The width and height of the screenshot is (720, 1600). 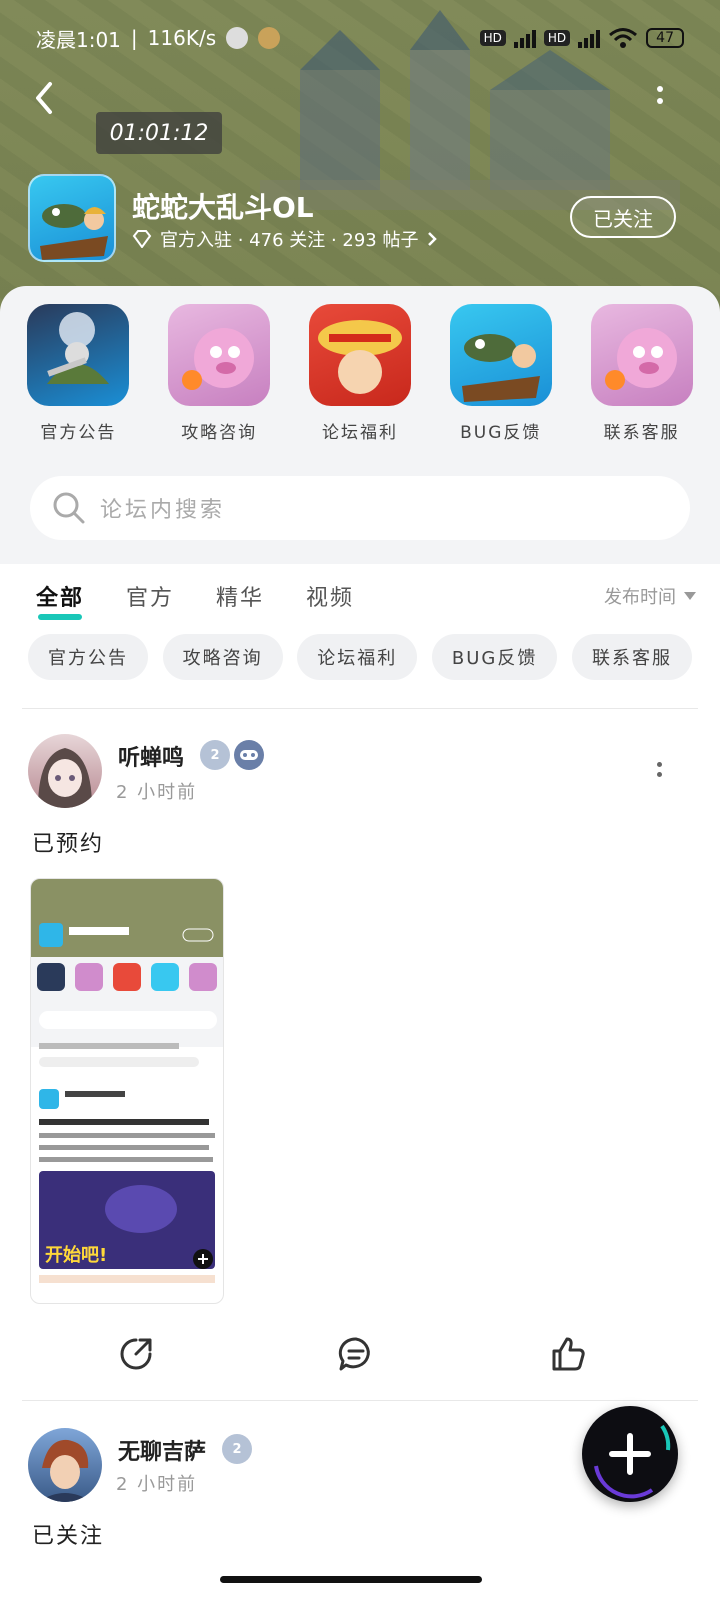 What do you see at coordinates (182, 38) in the screenshot?
I see `status-speed: 116K/s` at bounding box center [182, 38].